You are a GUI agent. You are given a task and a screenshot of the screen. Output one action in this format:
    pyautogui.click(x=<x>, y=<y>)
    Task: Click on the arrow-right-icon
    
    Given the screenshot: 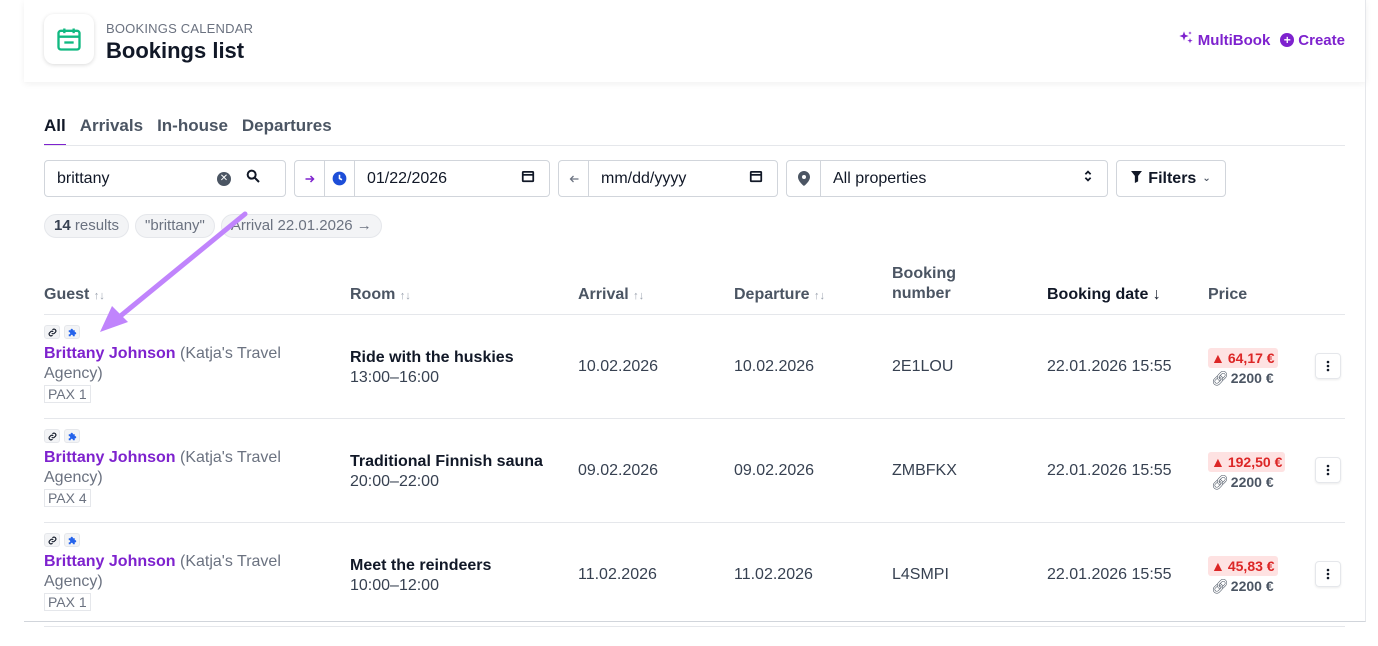 What is the action you would take?
    pyautogui.click(x=310, y=178)
    